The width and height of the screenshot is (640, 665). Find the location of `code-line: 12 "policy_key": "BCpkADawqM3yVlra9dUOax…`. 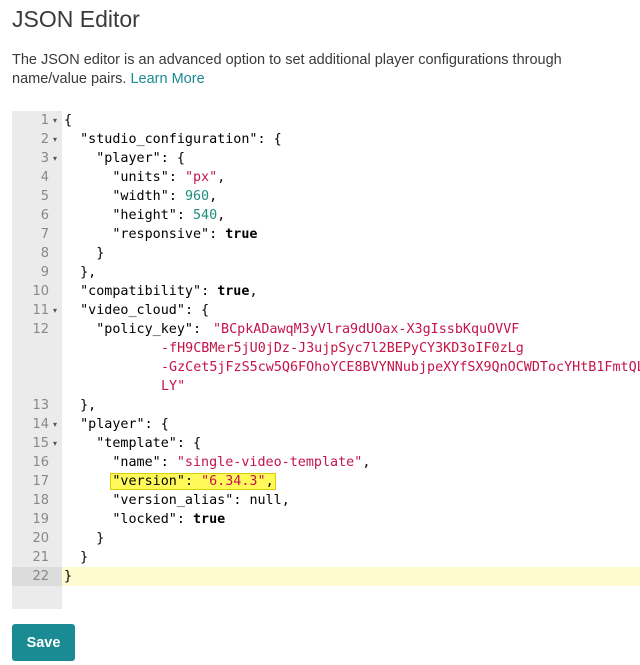

code-line: 12 "policy_key": "BCpkADawqM3yVlra9dUOax… is located at coordinates (326, 358).